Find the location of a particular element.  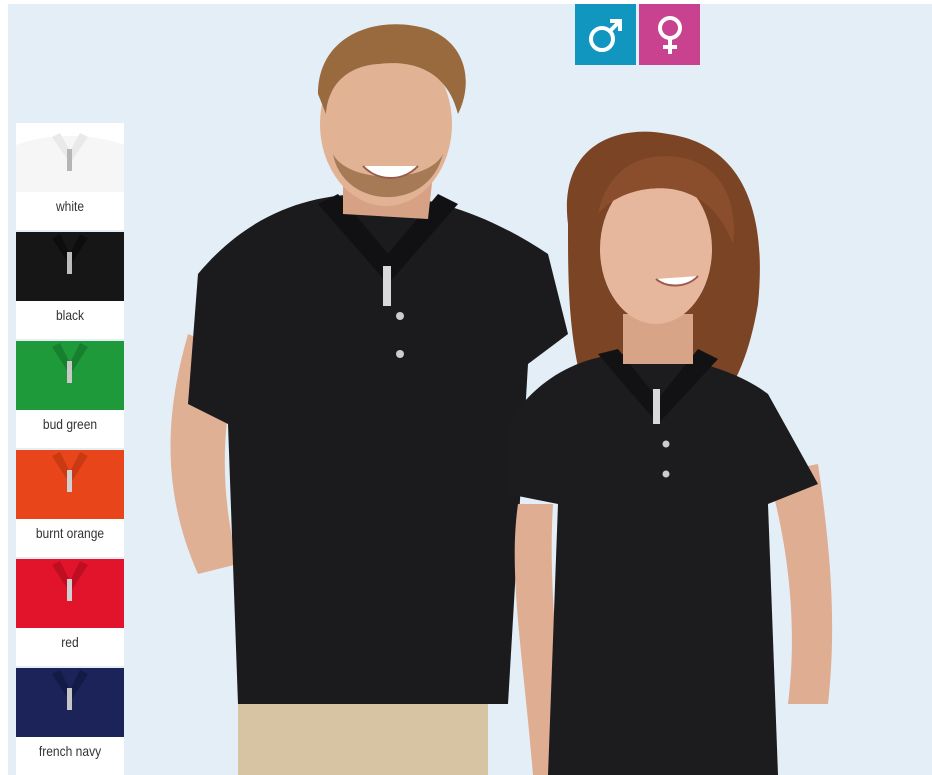

swatch-white: white is located at coordinates (70, 176).